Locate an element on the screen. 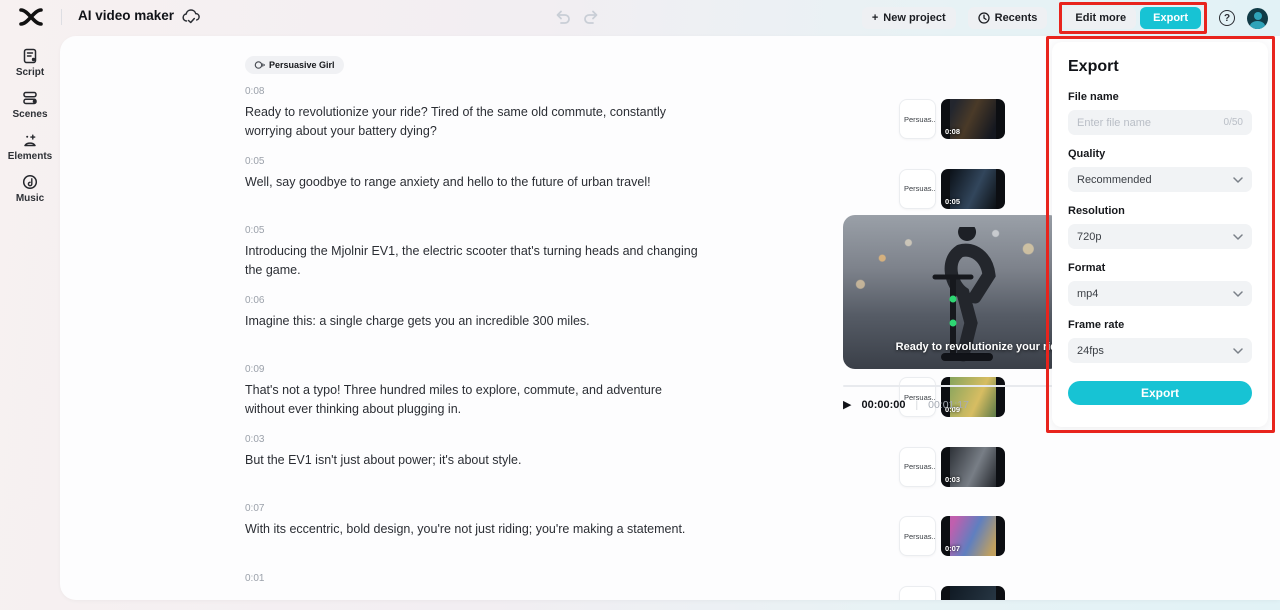  avatar-bust is located at coordinates (1257, 24).